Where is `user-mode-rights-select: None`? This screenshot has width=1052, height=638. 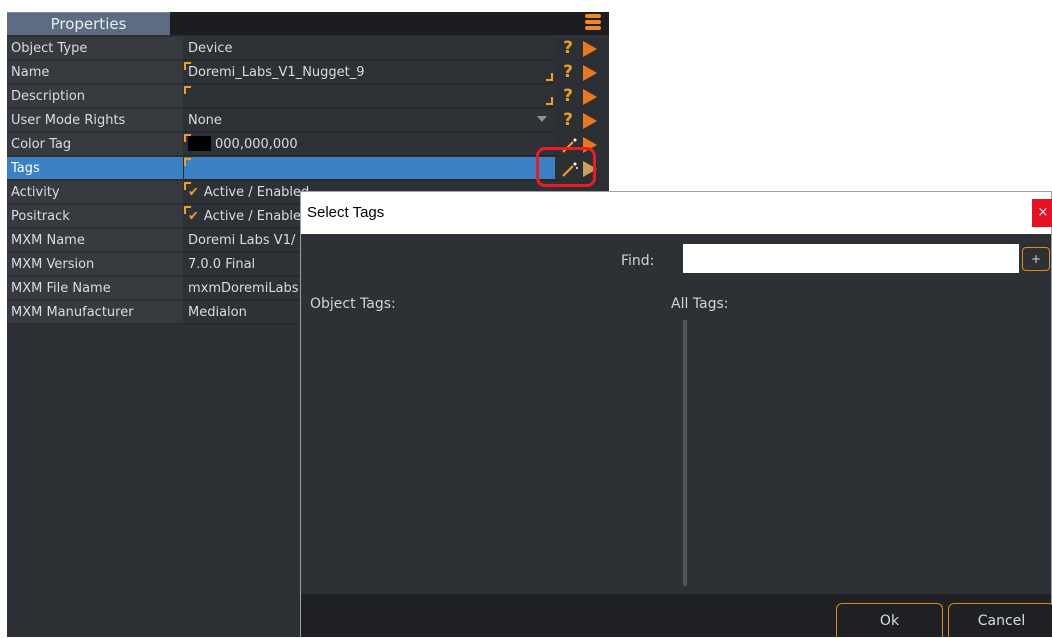 user-mode-rights-select: None is located at coordinates (369, 120).